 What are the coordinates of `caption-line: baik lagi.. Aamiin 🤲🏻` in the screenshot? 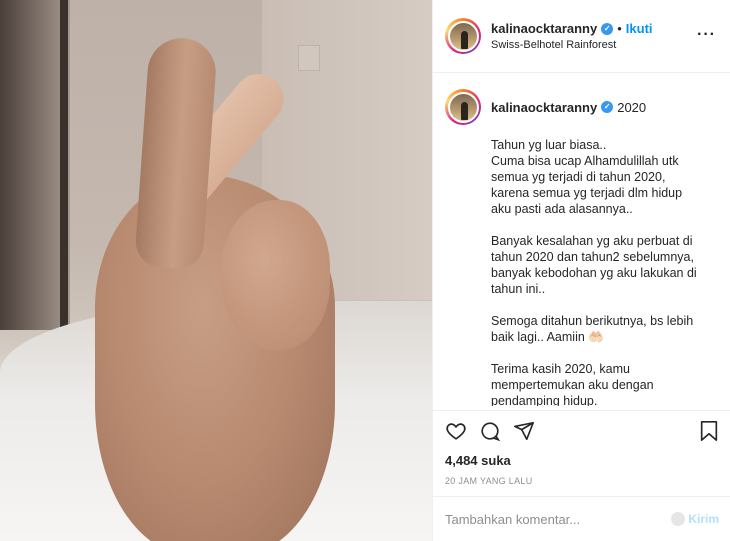 It's located at (547, 337).